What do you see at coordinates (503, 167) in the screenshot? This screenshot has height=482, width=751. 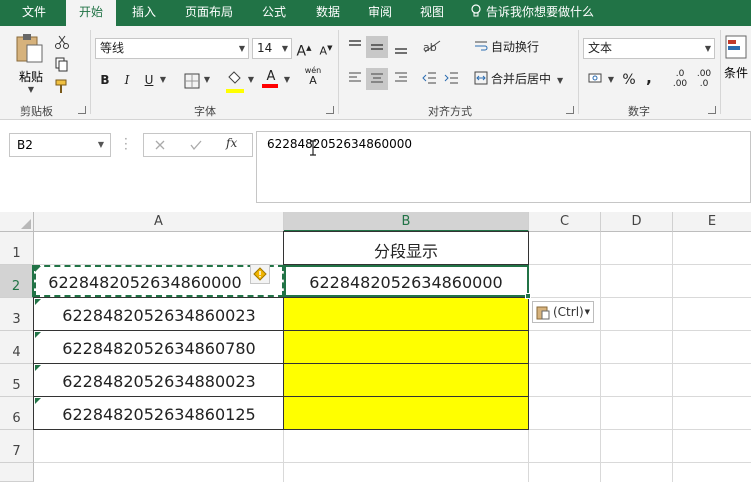 I see `formula-input: 6228482052634860000` at bounding box center [503, 167].